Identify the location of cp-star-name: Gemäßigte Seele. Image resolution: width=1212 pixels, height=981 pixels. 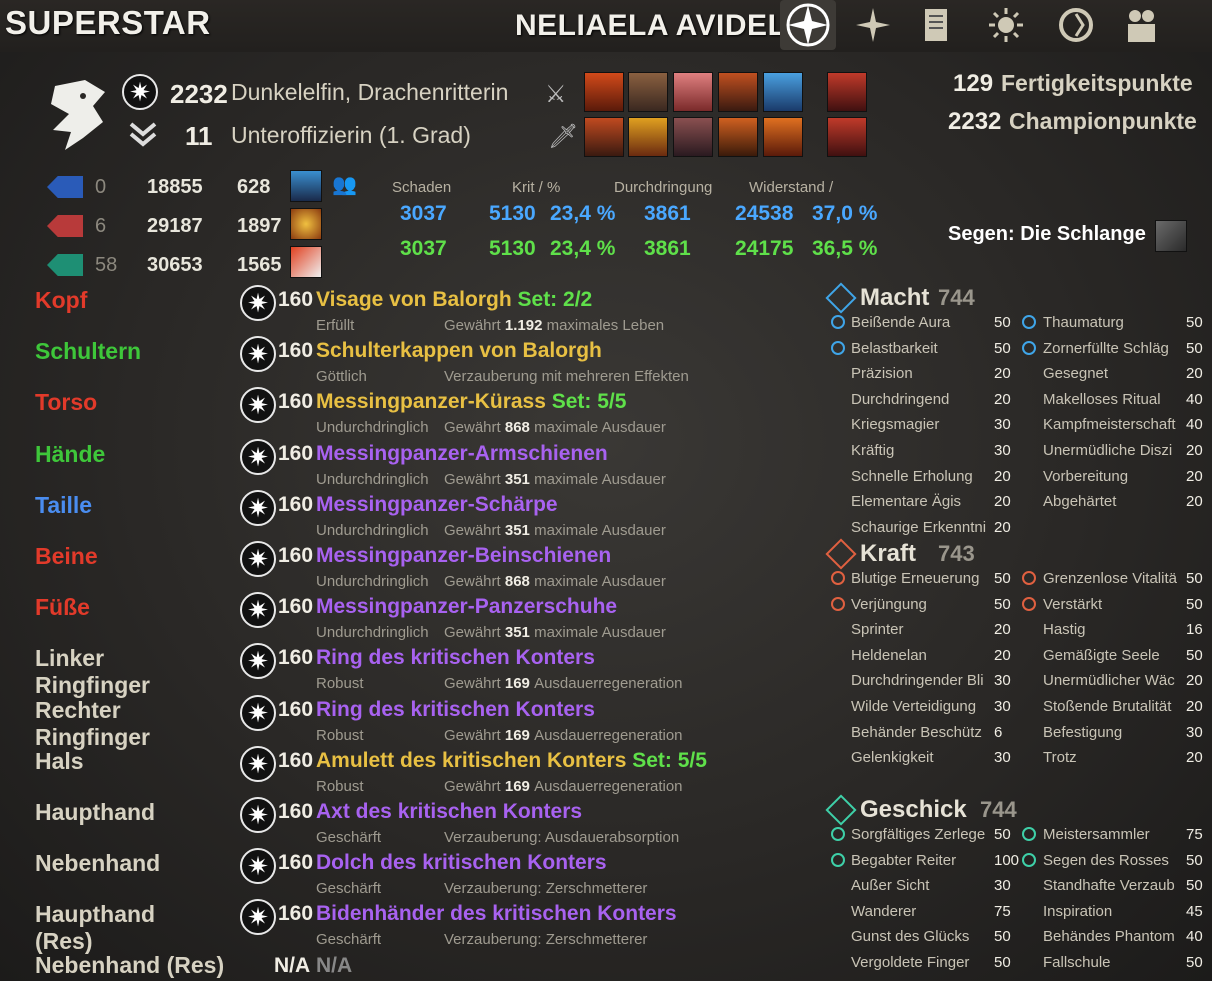
(1101, 655).